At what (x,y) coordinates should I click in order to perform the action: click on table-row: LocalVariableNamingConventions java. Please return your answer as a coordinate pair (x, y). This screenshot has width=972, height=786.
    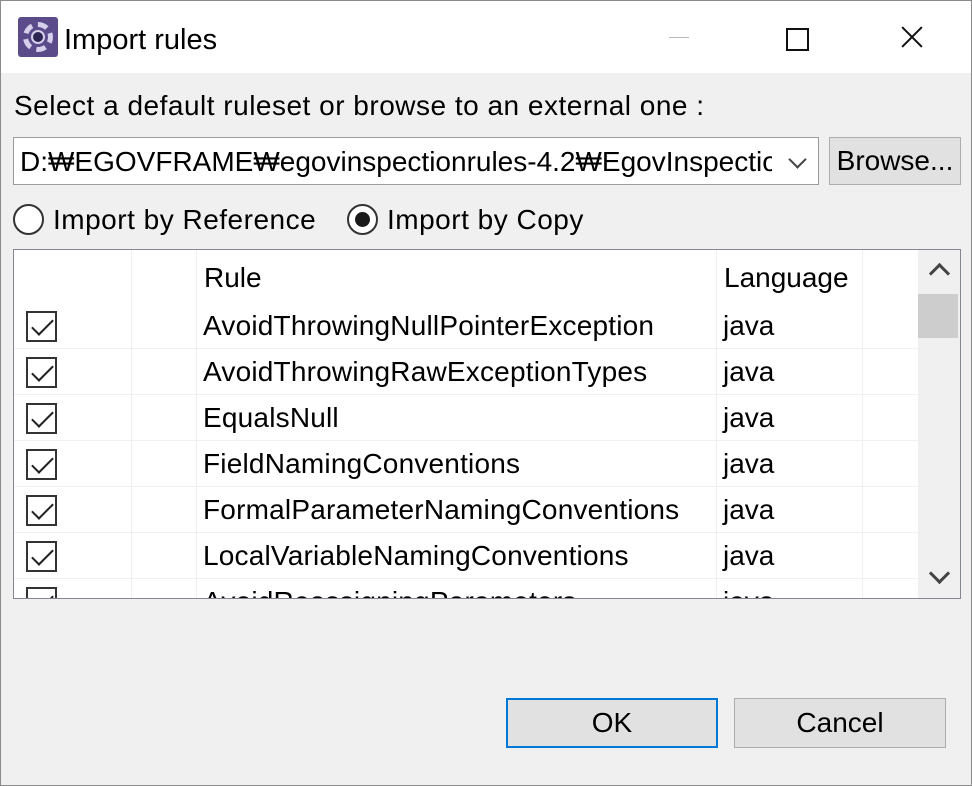
    Looking at the image, I should click on (466, 556).